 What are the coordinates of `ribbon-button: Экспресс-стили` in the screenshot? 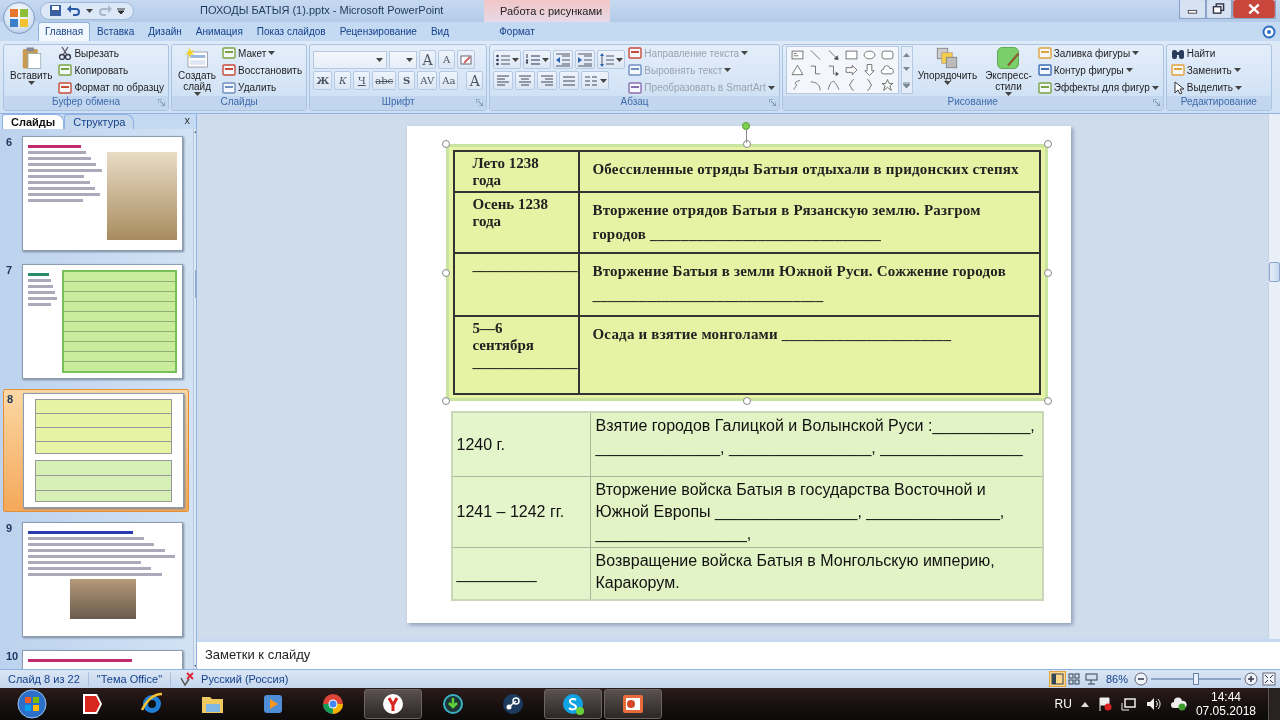 It's located at (1008, 70).